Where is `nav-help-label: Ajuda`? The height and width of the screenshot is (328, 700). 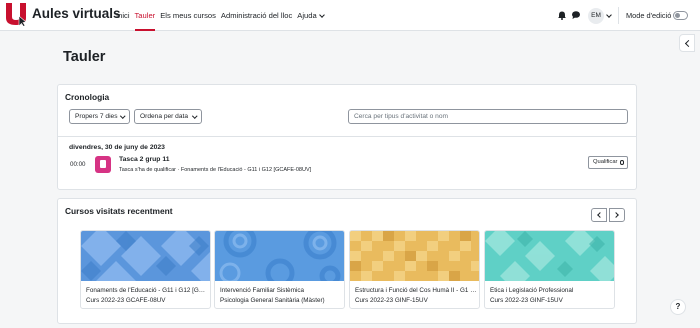 nav-help-label: Ajuda is located at coordinates (307, 15).